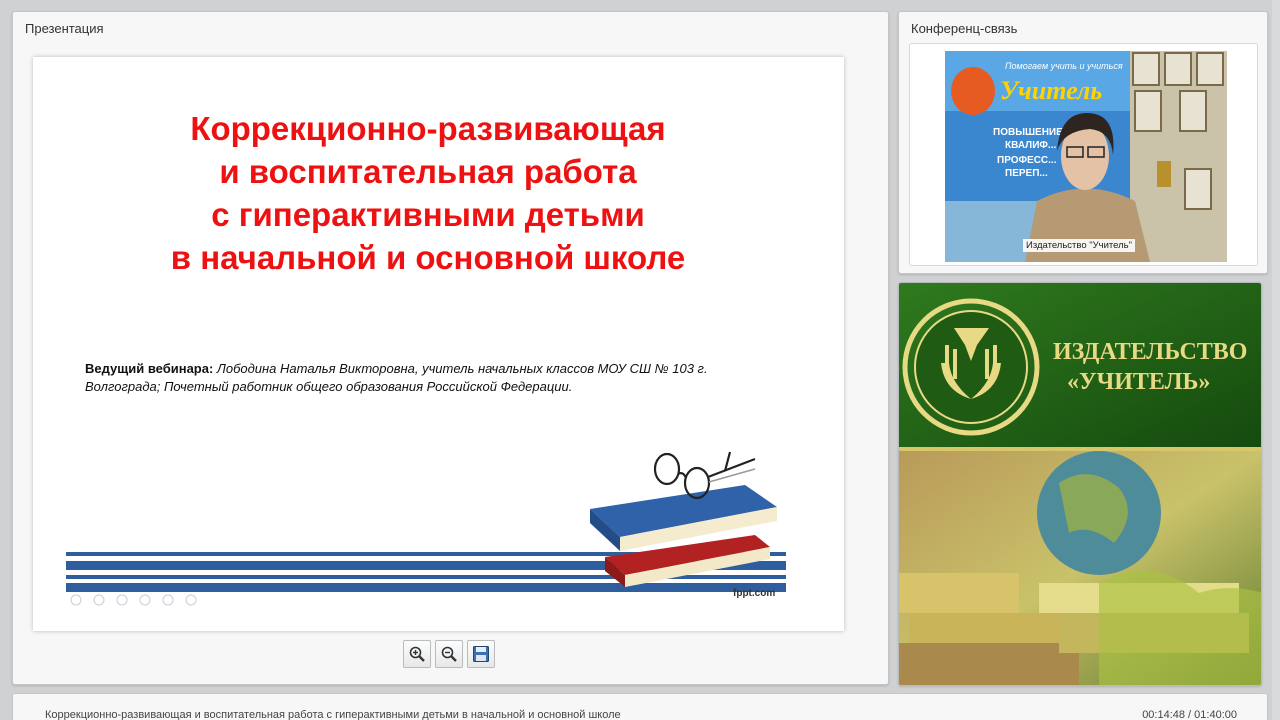 The height and width of the screenshot is (720, 1280). What do you see at coordinates (1051, 90) in the screenshot?
I see `poster-brand: Учитель` at bounding box center [1051, 90].